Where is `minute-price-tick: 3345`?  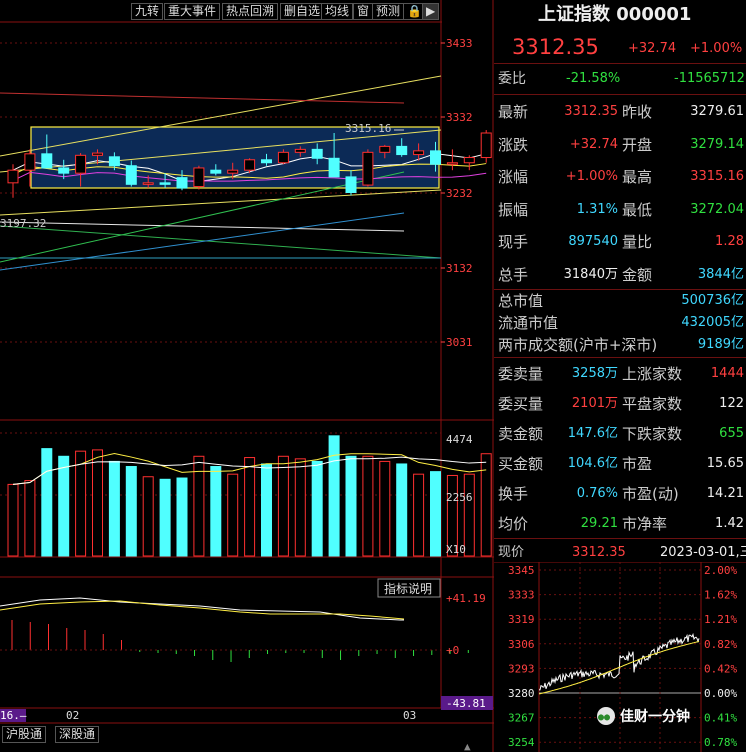
minute-price-tick: 3345 is located at coordinates (521, 570).